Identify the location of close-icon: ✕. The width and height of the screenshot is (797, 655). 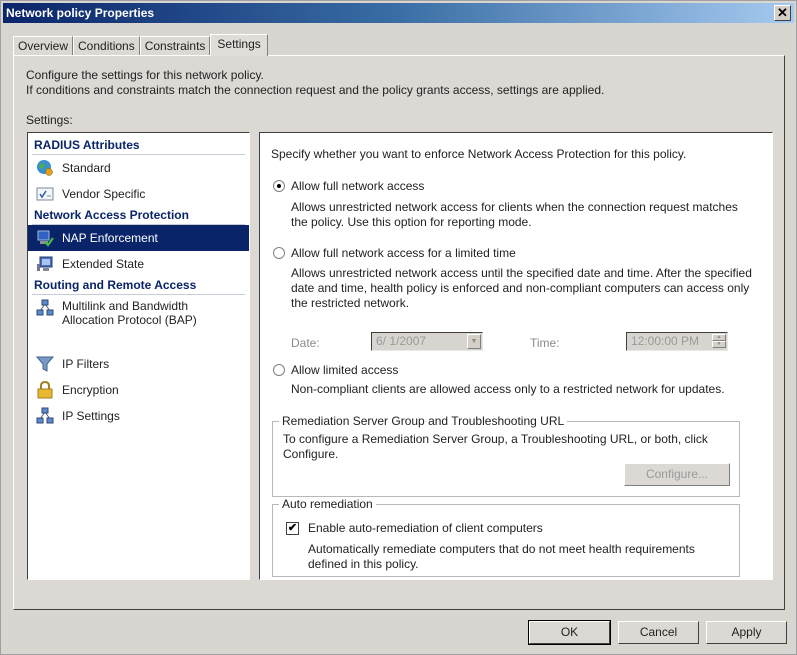
(782, 12).